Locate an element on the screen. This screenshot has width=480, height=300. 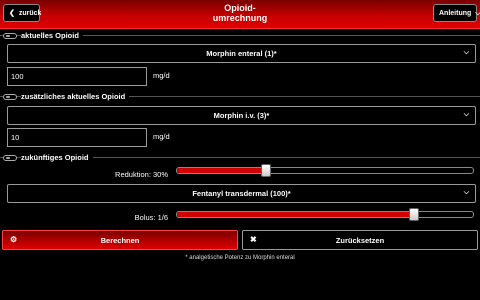
close-icon: ✖ is located at coordinates (253, 239).